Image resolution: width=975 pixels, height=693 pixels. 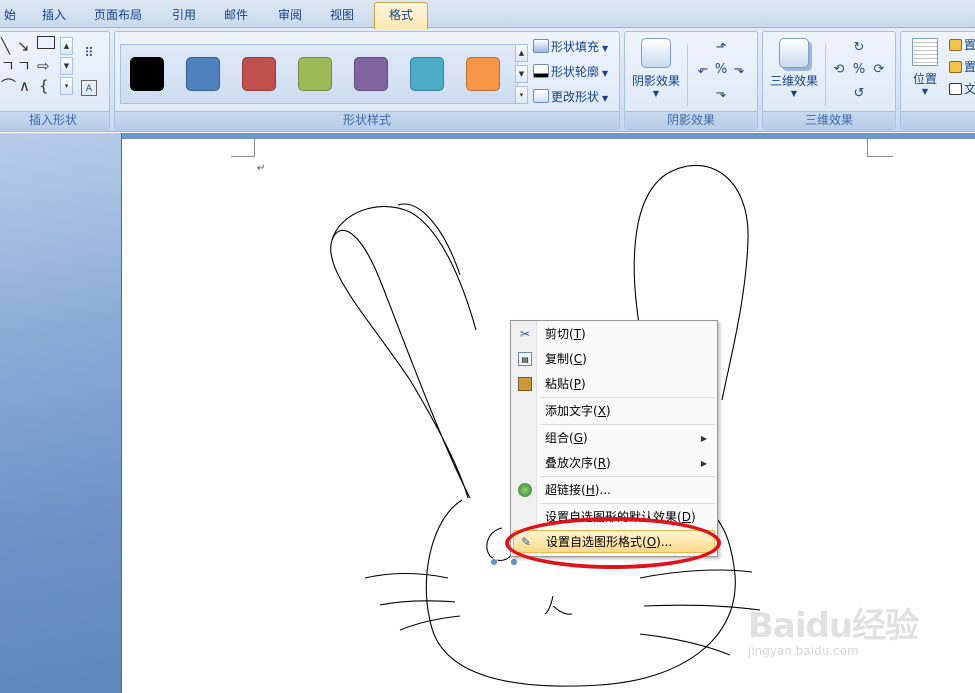 I want to click on copy-icon: ▤, so click(x=525, y=359).